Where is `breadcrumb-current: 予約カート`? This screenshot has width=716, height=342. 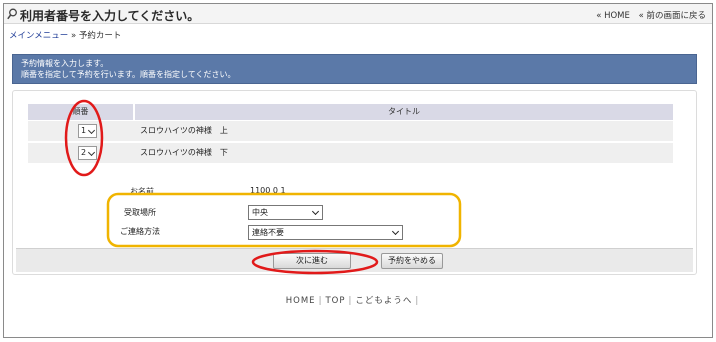
breadcrumb-current: 予約カート is located at coordinates (100, 36).